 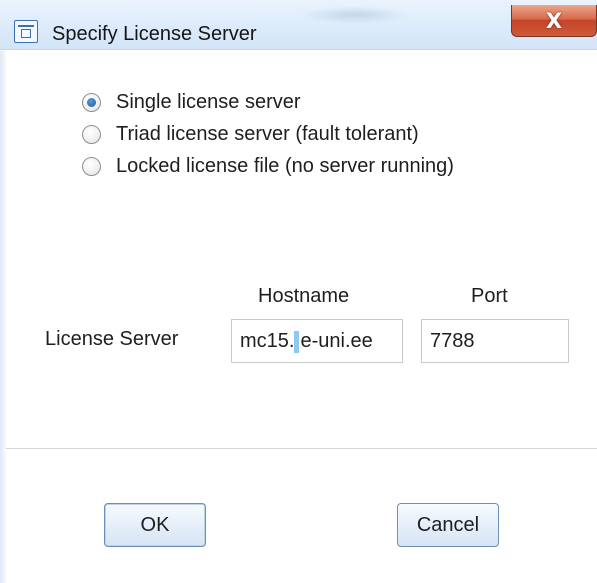 I want to click on ok-button: OK, so click(x=155, y=525).